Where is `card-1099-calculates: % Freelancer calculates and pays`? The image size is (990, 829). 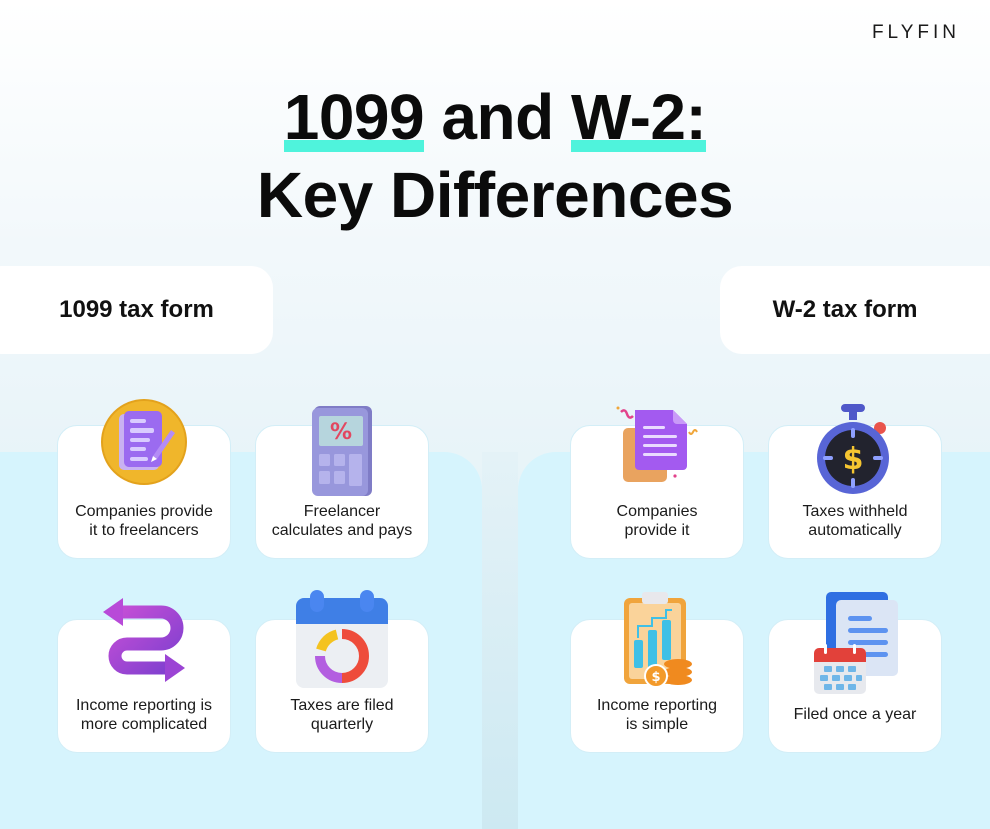 card-1099-calculates: % Freelancer calculates and pays is located at coordinates (342, 482).